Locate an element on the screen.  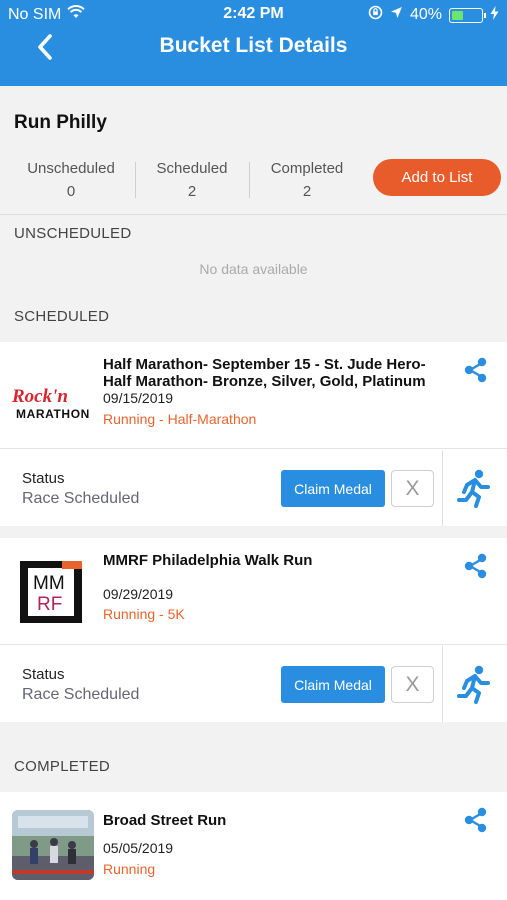
event-title: MMRF Philadelphia Walk Run is located at coordinates (208, 560).